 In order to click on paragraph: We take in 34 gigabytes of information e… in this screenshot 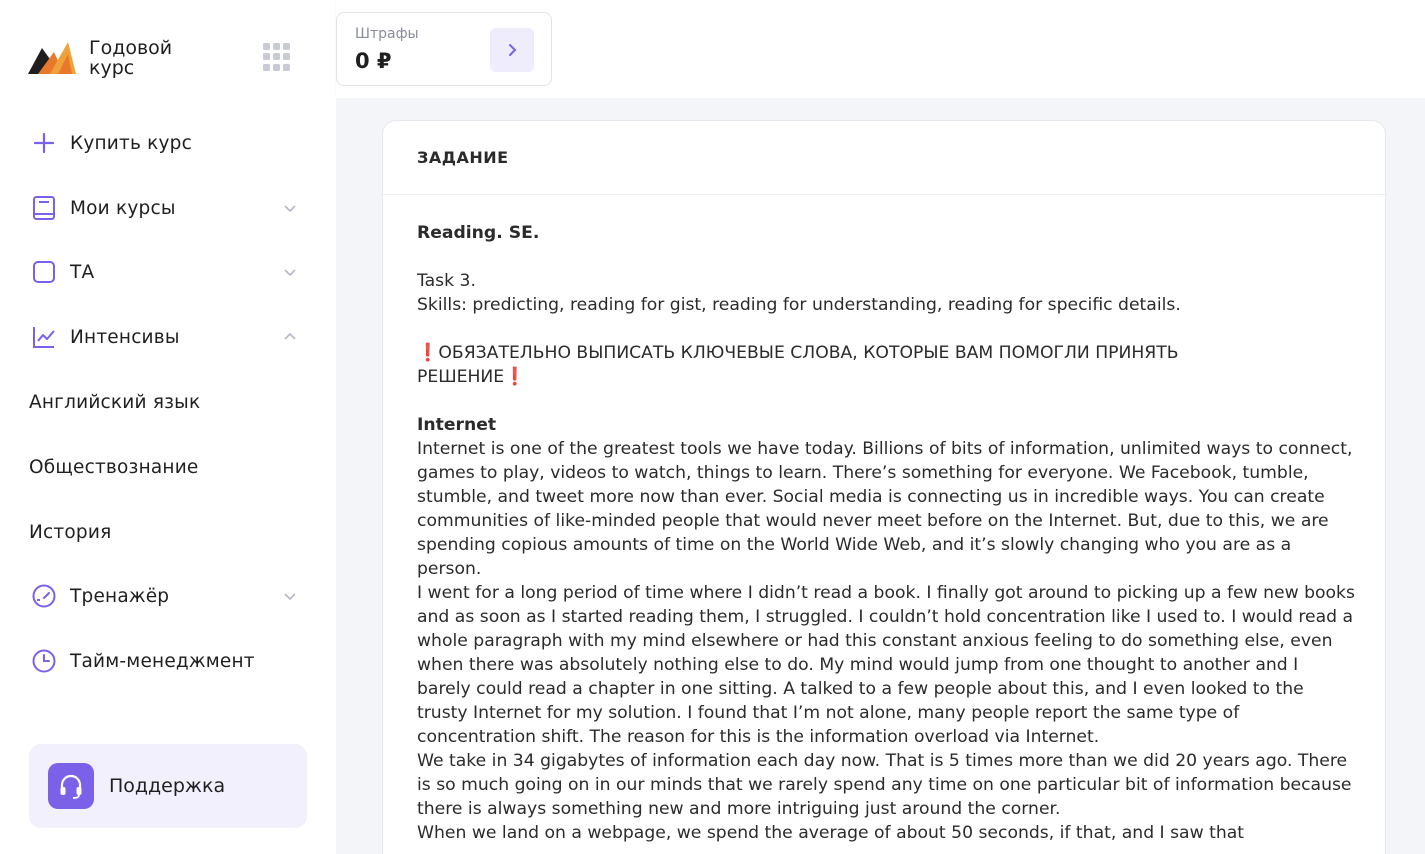, I will do `click(884, 785)`.